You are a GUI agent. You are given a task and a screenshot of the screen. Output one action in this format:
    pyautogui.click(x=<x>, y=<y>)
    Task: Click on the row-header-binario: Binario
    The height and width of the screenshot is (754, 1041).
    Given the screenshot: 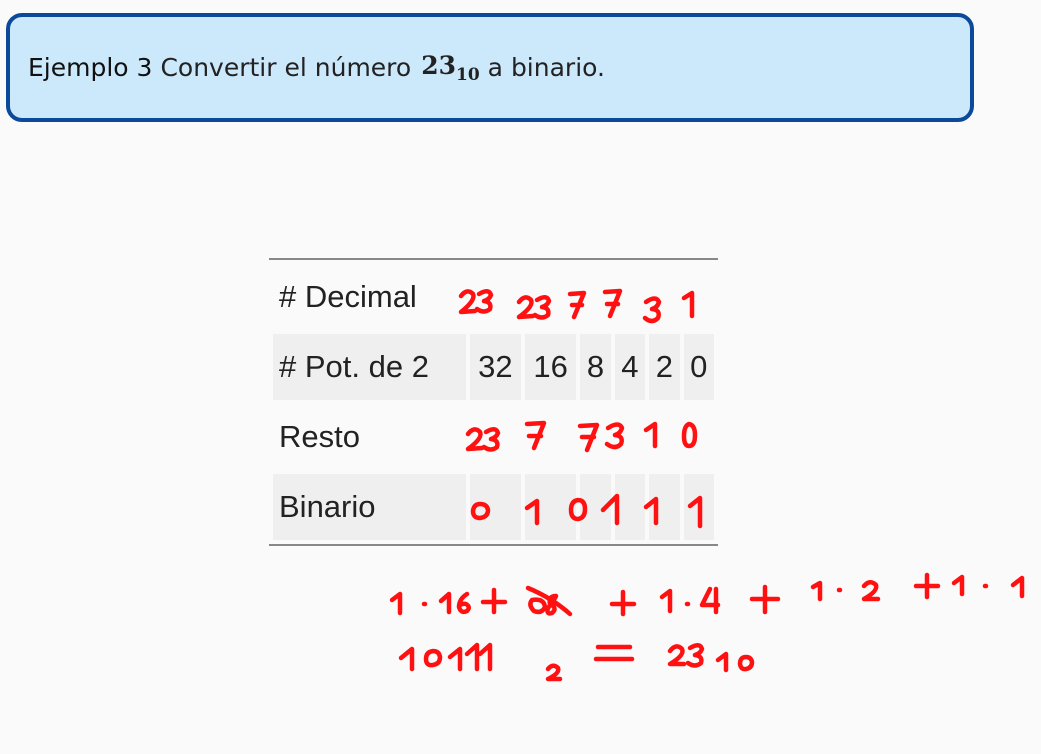 What is the action you would take?
    pyautogui.click(x=369, y=507)
    